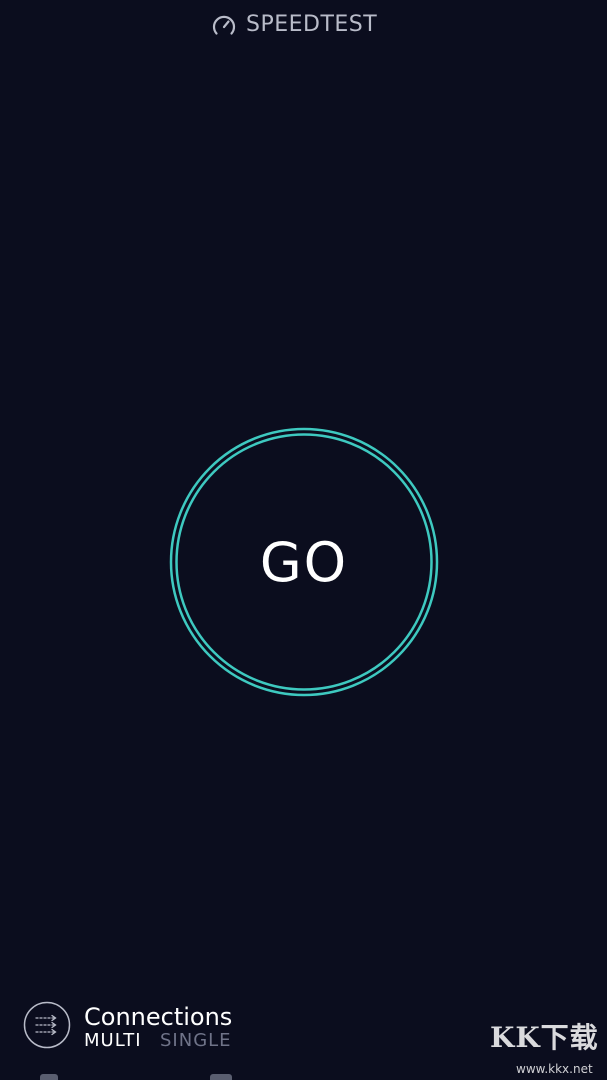  Describe the element at coordinates (554, 1069) in the screenshot. I see `watermark-url: www.kkx.net` at that location.